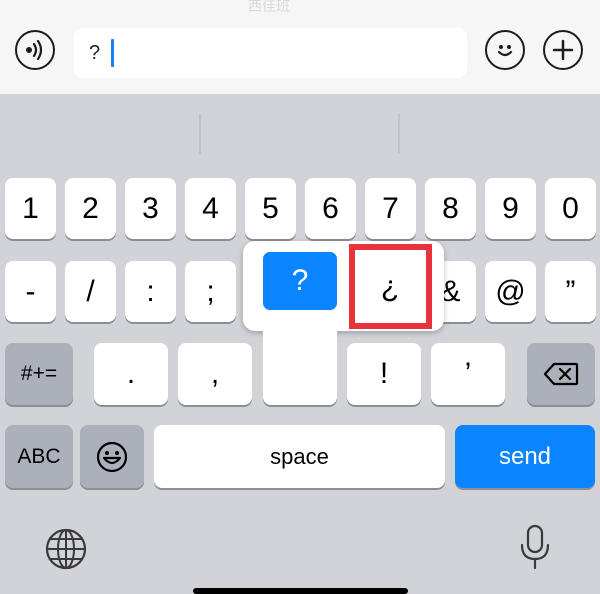  Describe the element at coordinates (210, 208) in the screenshot. I see `key-4: 4` at that location.